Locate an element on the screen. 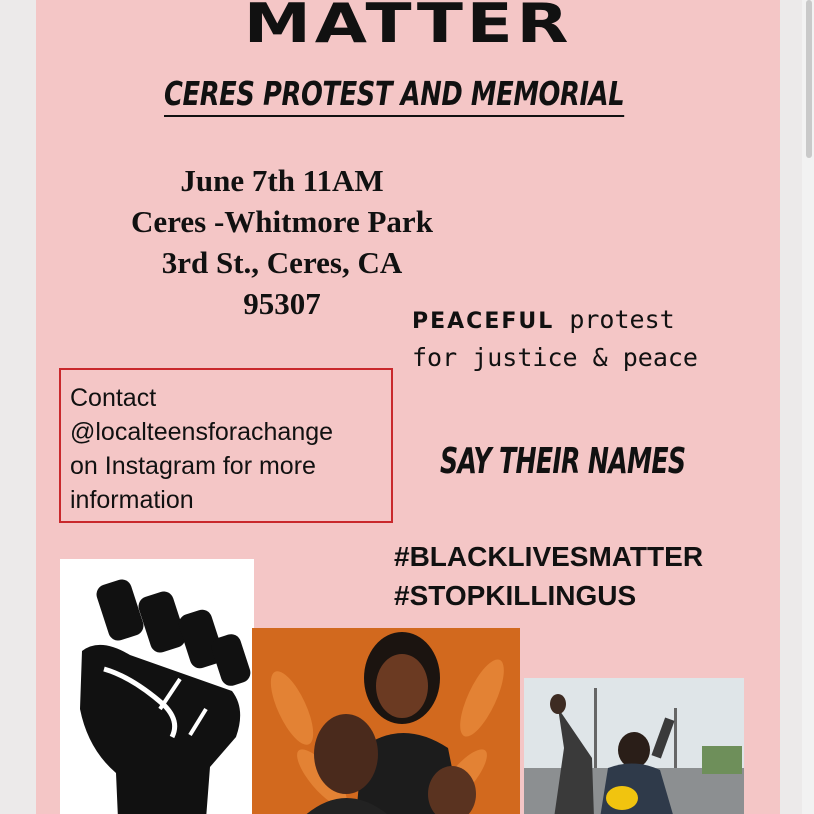 This screenshot has height=814, width=814. event-date-time: June 7th 11AM is located at coordinates (282, 180).